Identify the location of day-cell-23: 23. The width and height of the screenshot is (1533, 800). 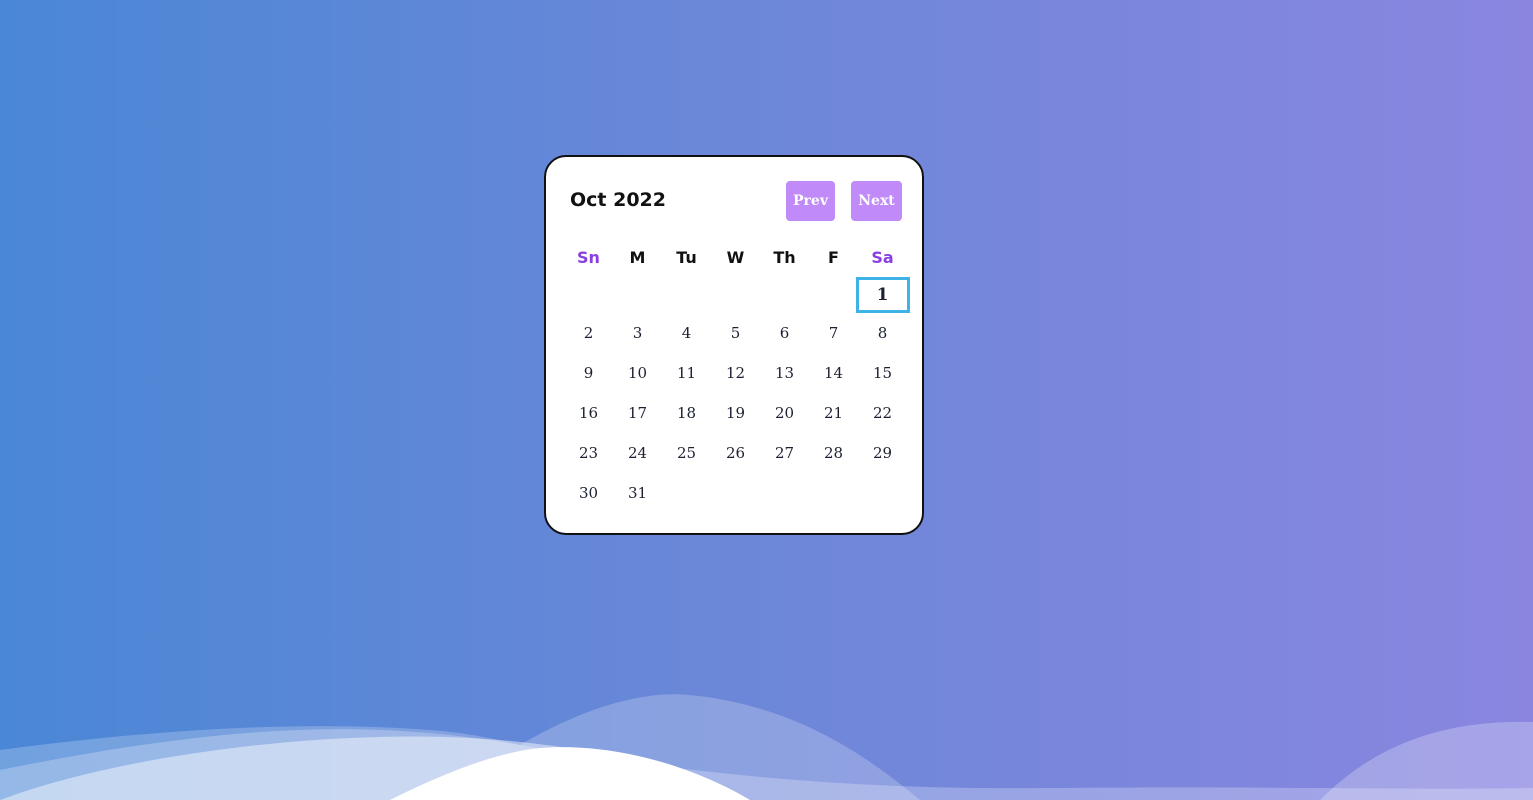
(588, 453).